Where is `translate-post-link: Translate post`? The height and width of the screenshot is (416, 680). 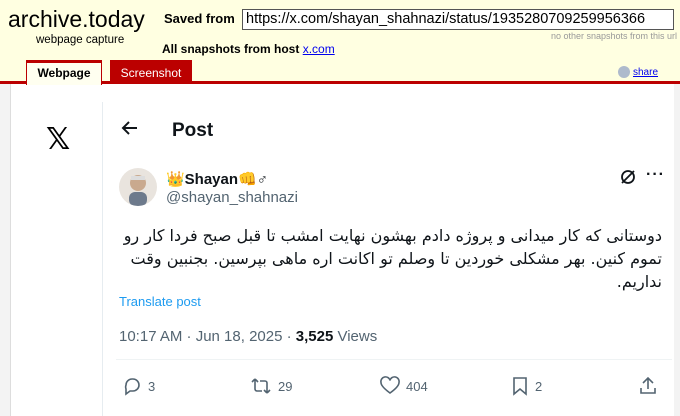
translate-post-link: Translate post is located at coordinates (160, 301).